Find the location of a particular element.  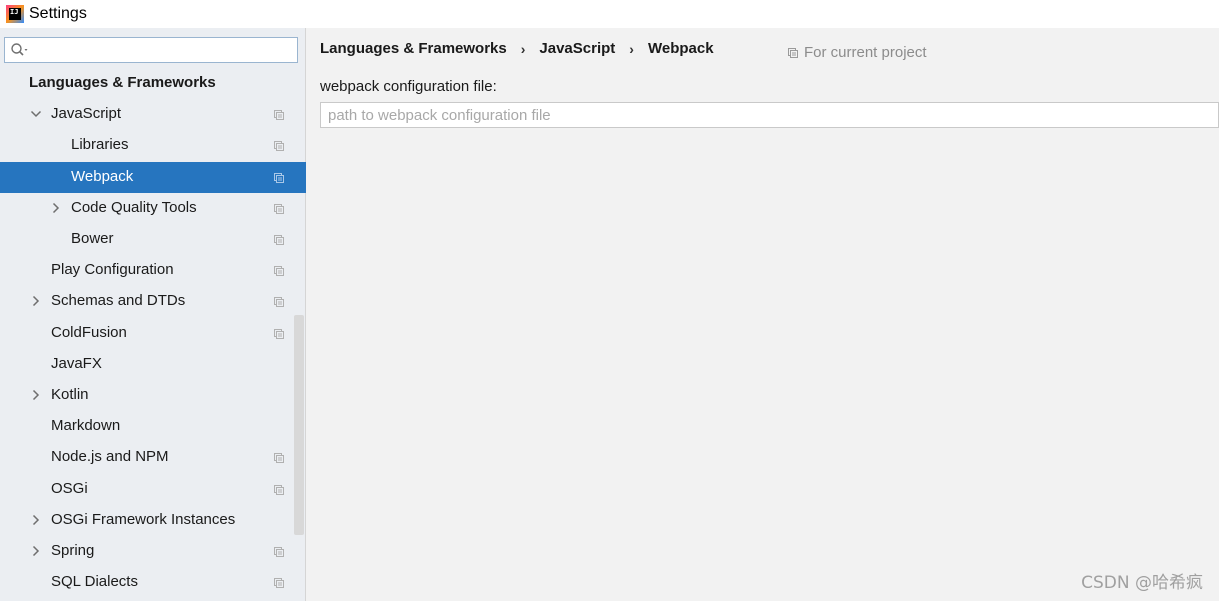

sidebar-item-label: JavaScript is located at coordinates (86, 113).